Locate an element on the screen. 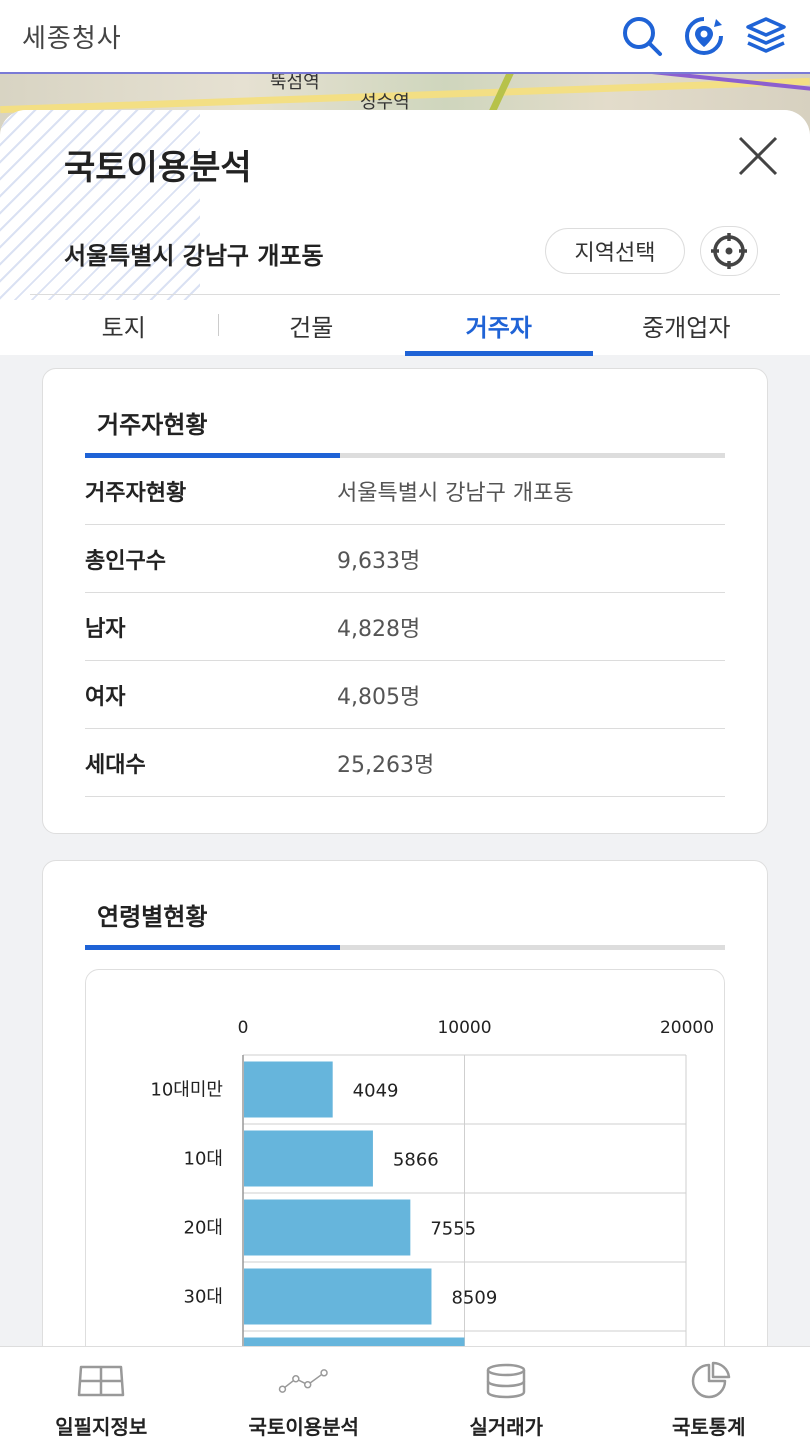 The image size is (810, 1440). row-key: 총인구수 is located at coordinates (125, 561).